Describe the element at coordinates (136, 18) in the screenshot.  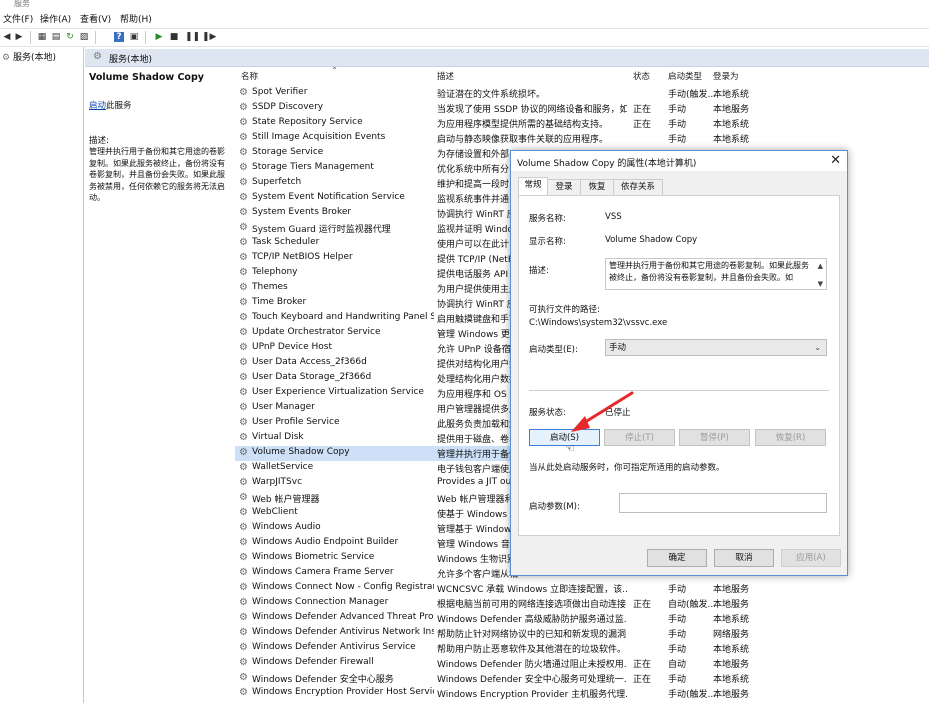
I see `menu-help: 帮助(H)` at that location.